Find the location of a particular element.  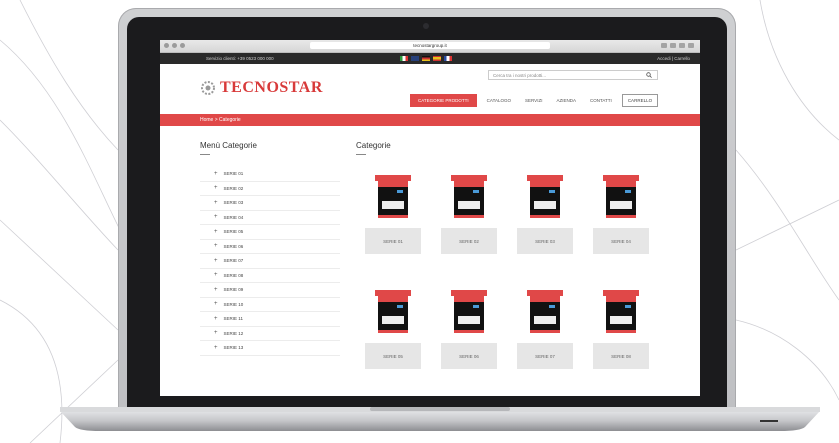

laptop-base is located at coordinates (440, 419).